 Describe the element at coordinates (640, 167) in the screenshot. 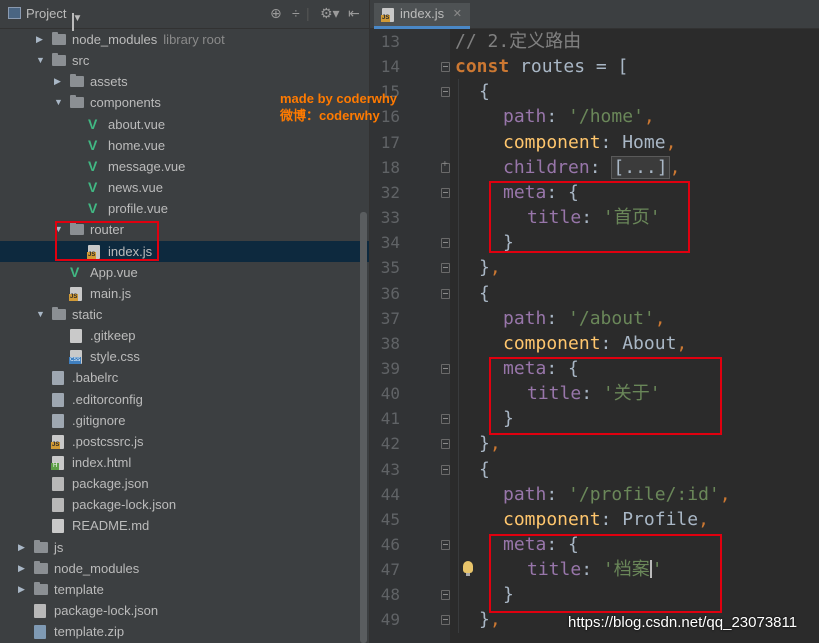

I see `code-token: [...]` at that location.